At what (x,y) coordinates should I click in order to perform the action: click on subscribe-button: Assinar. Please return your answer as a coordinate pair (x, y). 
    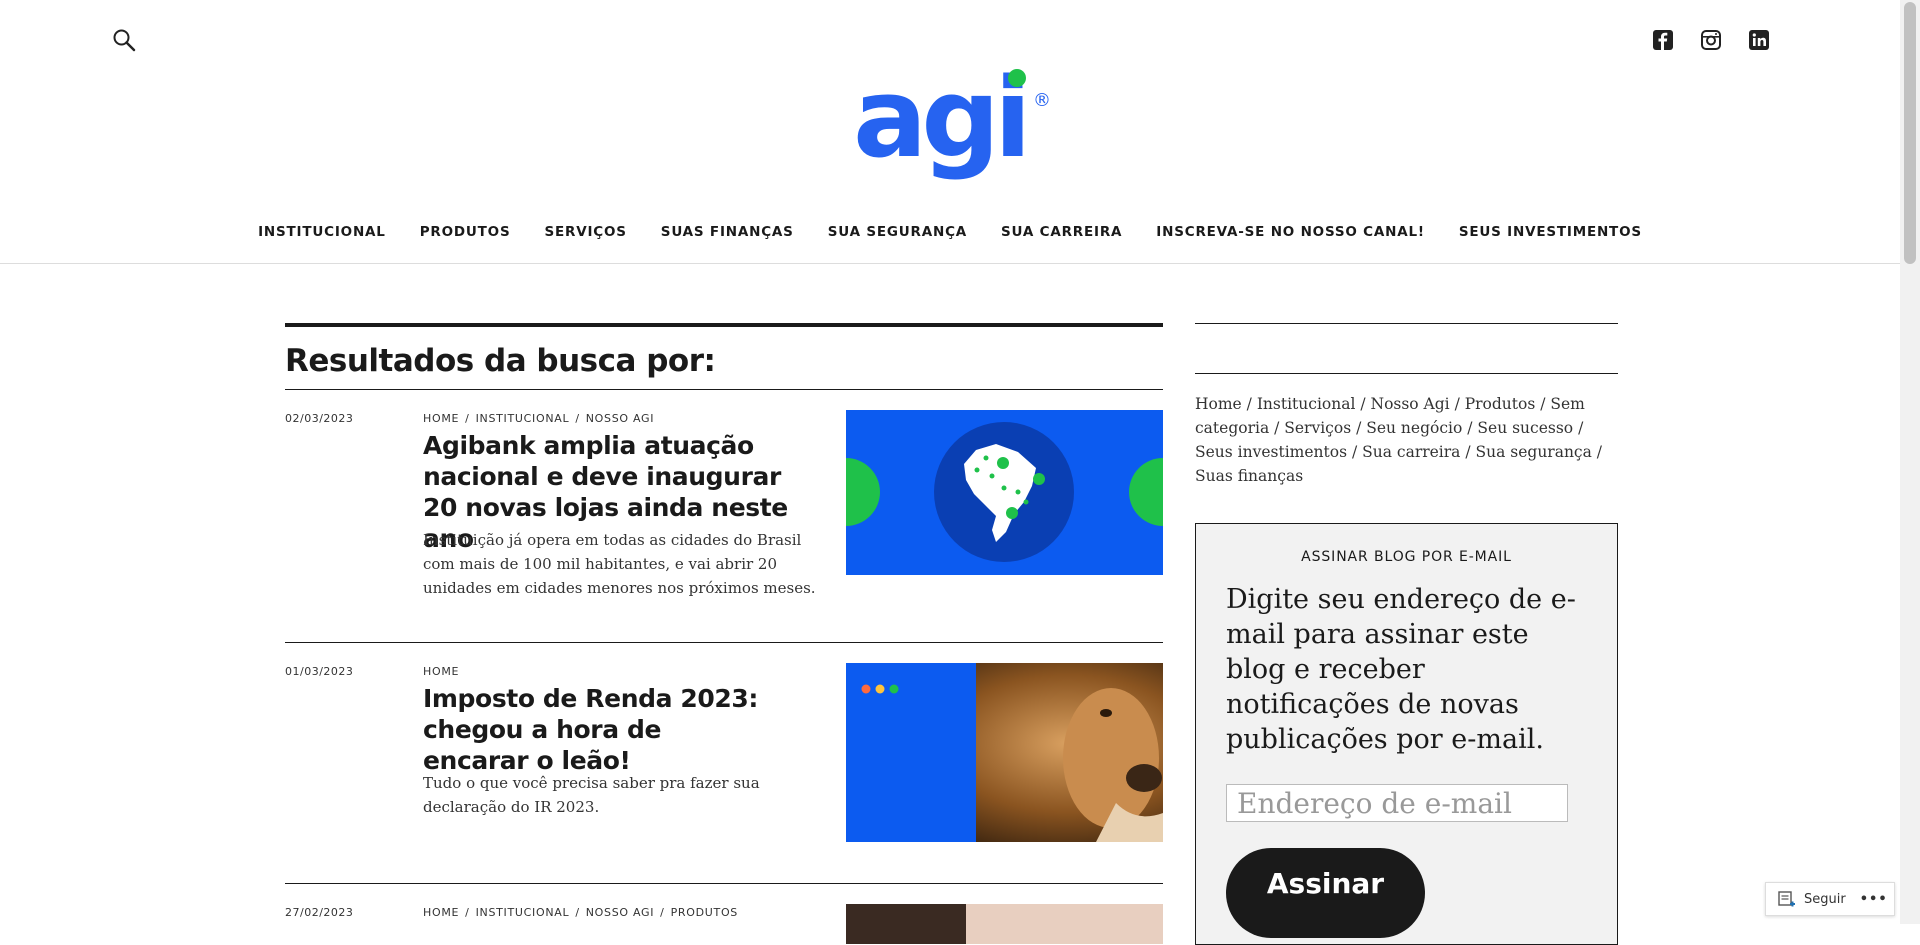
    Looking at the image, I should click on (1325, 893).